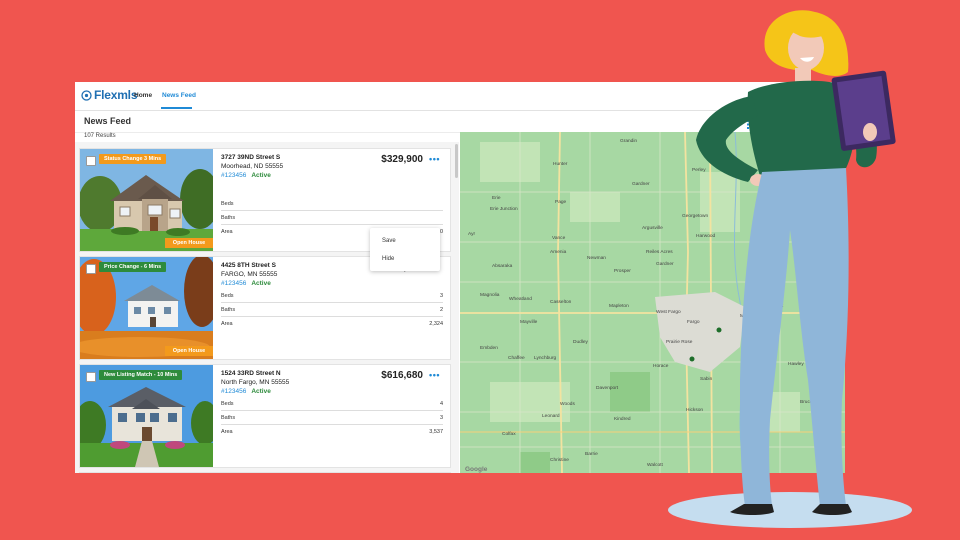  I want to click on menu-item-save: Save, so click(389, 241).